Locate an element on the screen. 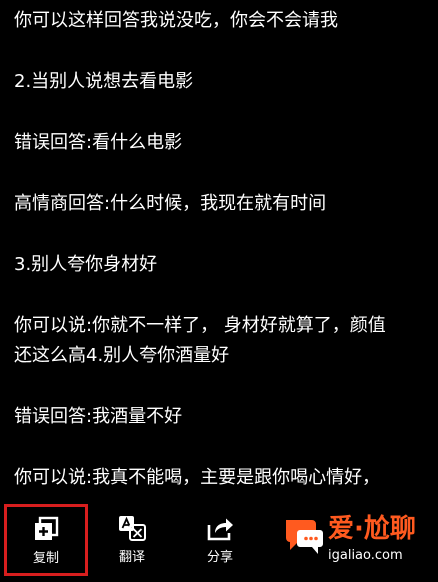 The width and height of the screenshot is (438, 582). text-line: 2.当别人说想去看电影 is located at coordinates (104, 81).